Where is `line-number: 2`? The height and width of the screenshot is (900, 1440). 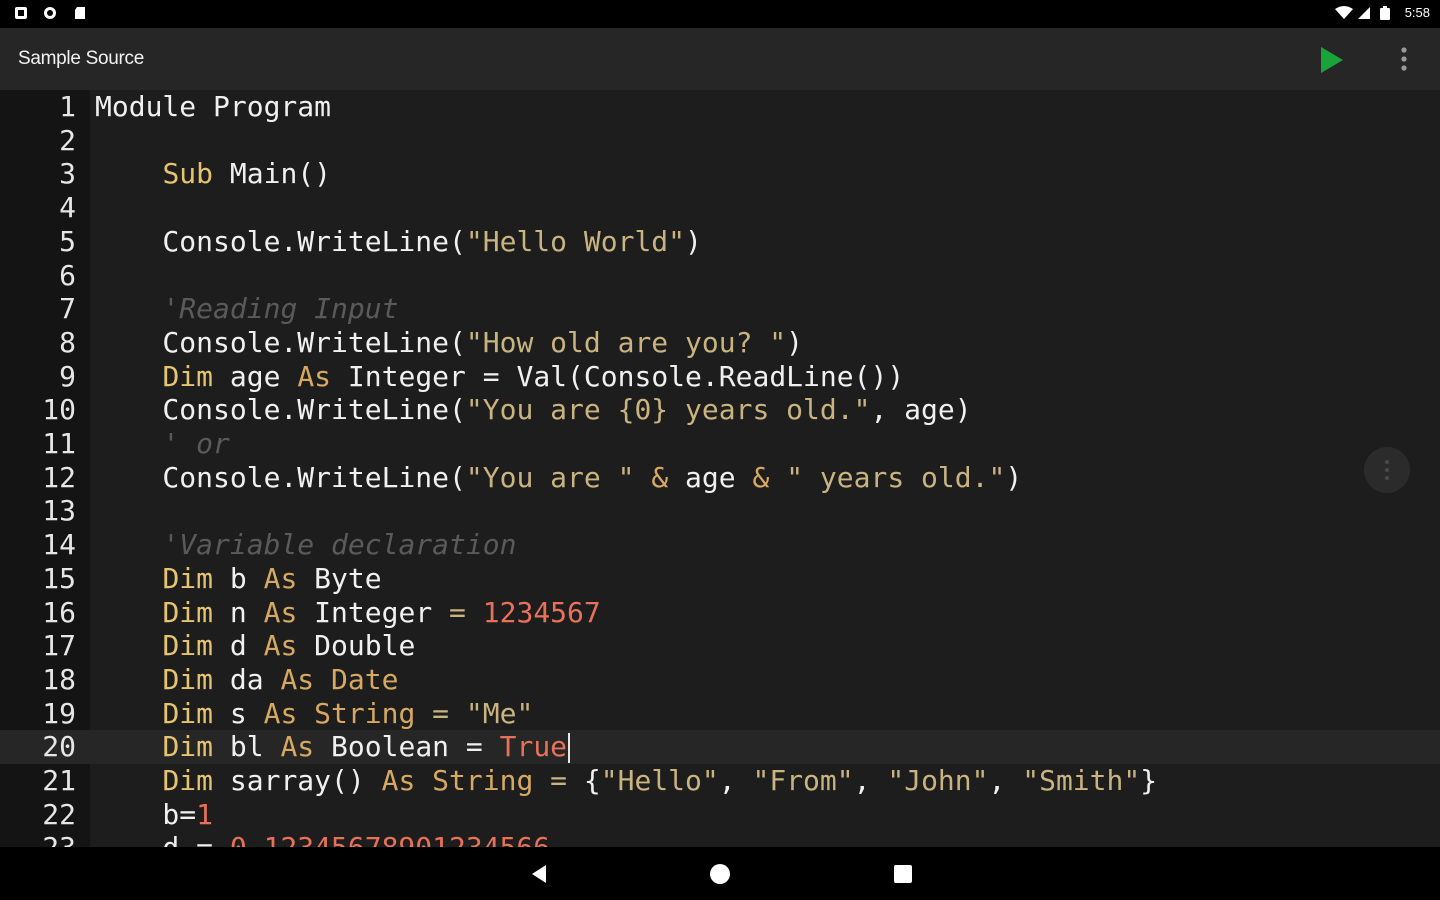 line-number: 2 is located at coordinates (67, 140).